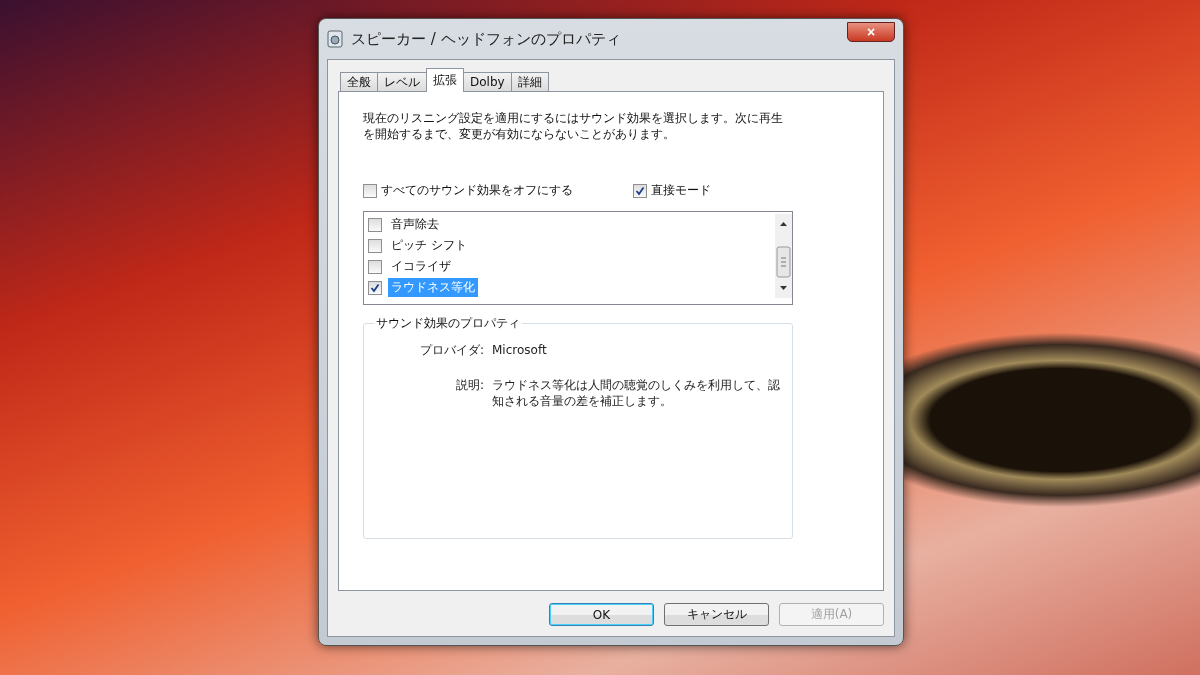  I want to click on effects-list: 音声除去 ピッチ シフト イコライザ ラウドネス等化, so click(578, 258).